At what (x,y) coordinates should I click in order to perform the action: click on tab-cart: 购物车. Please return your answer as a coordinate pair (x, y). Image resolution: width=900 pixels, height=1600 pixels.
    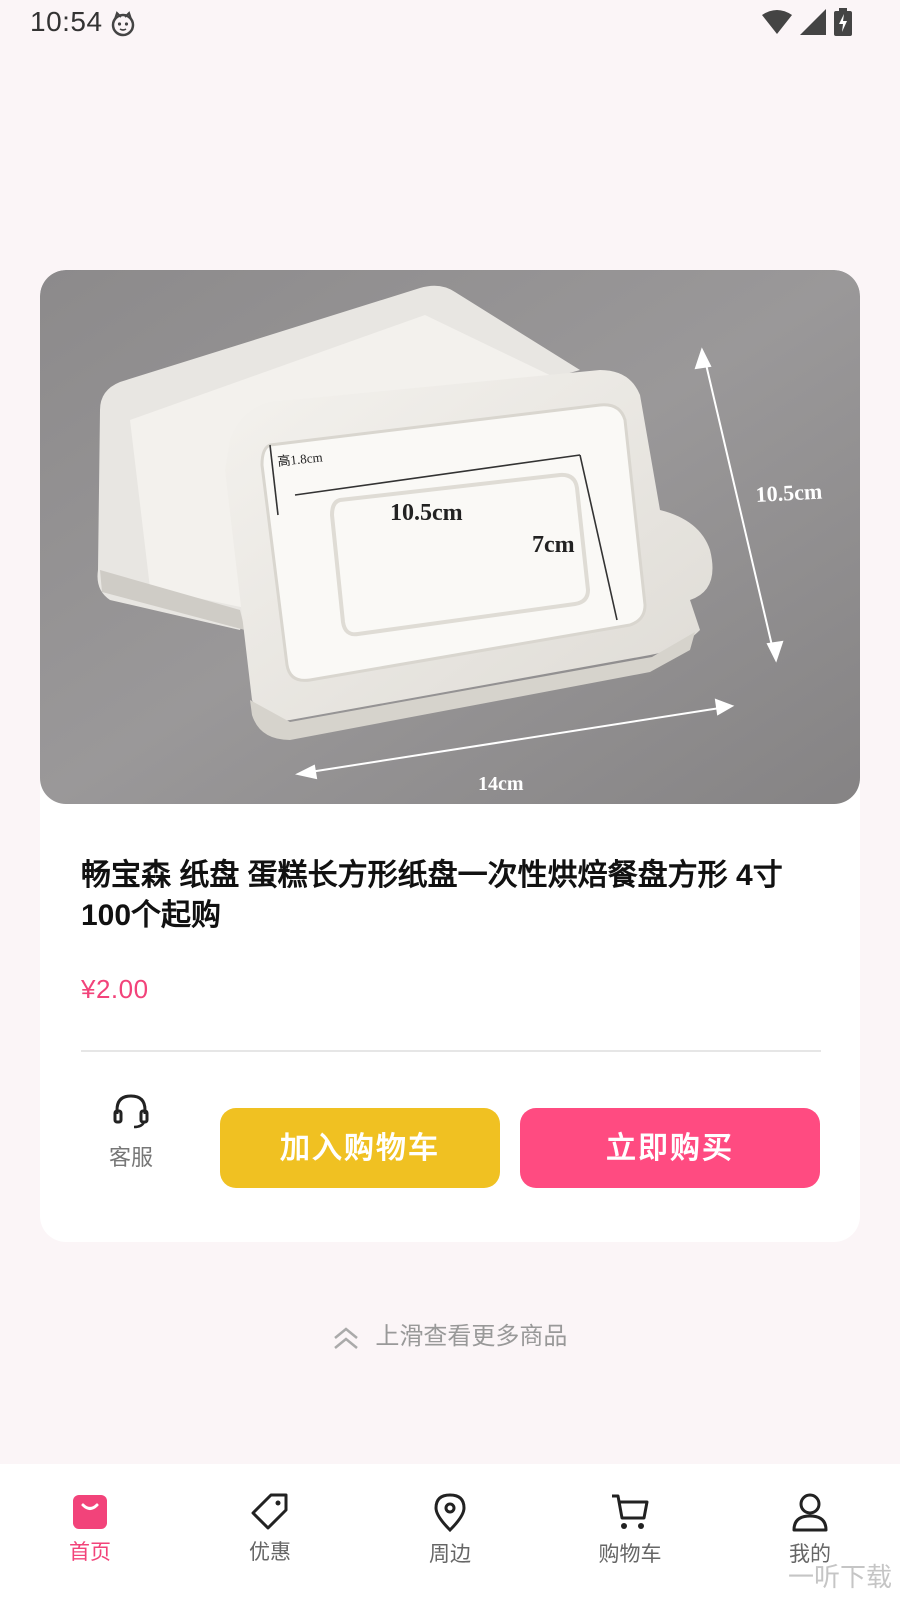
    Looking at the image, I should click on (630, 1530).